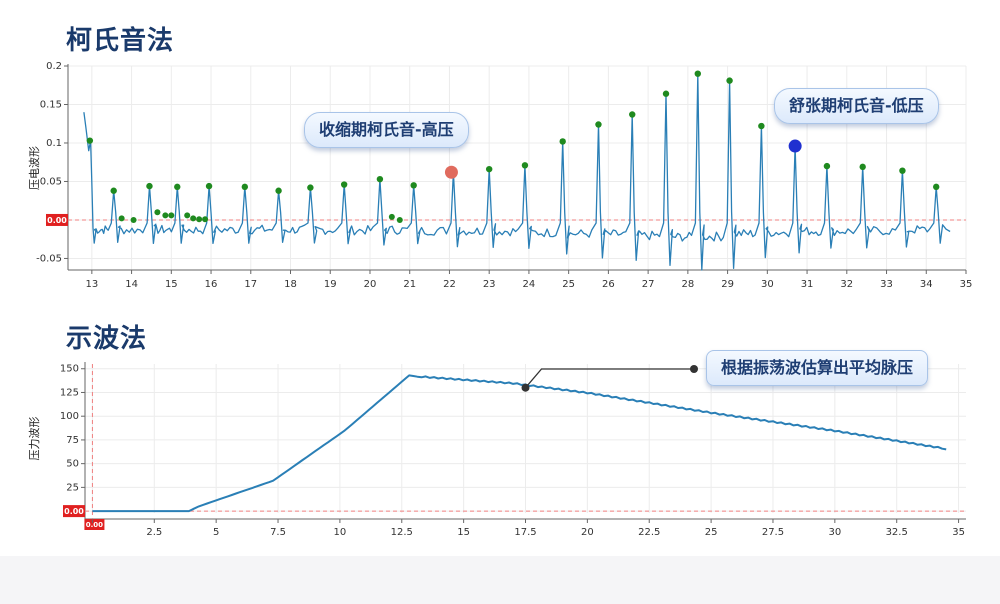  I want to click on x-tick-label: 15, so click(463, 532).